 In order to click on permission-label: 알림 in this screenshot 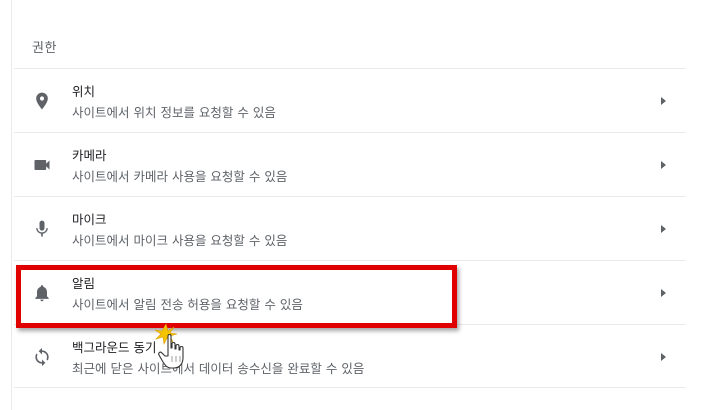, I will do `click(84, 283)`.